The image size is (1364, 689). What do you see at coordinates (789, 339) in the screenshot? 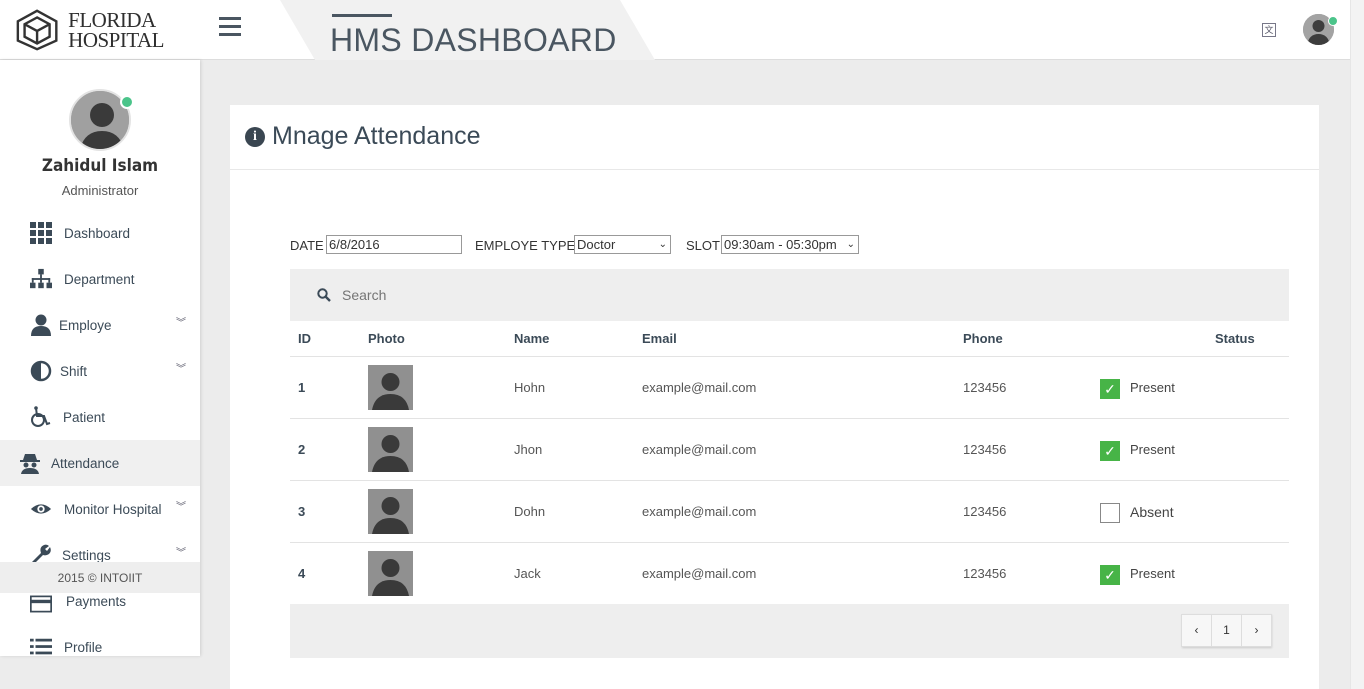
I see `table-header-row: ID Photo Name Email Phone Status` at bounding box center [789, 339].